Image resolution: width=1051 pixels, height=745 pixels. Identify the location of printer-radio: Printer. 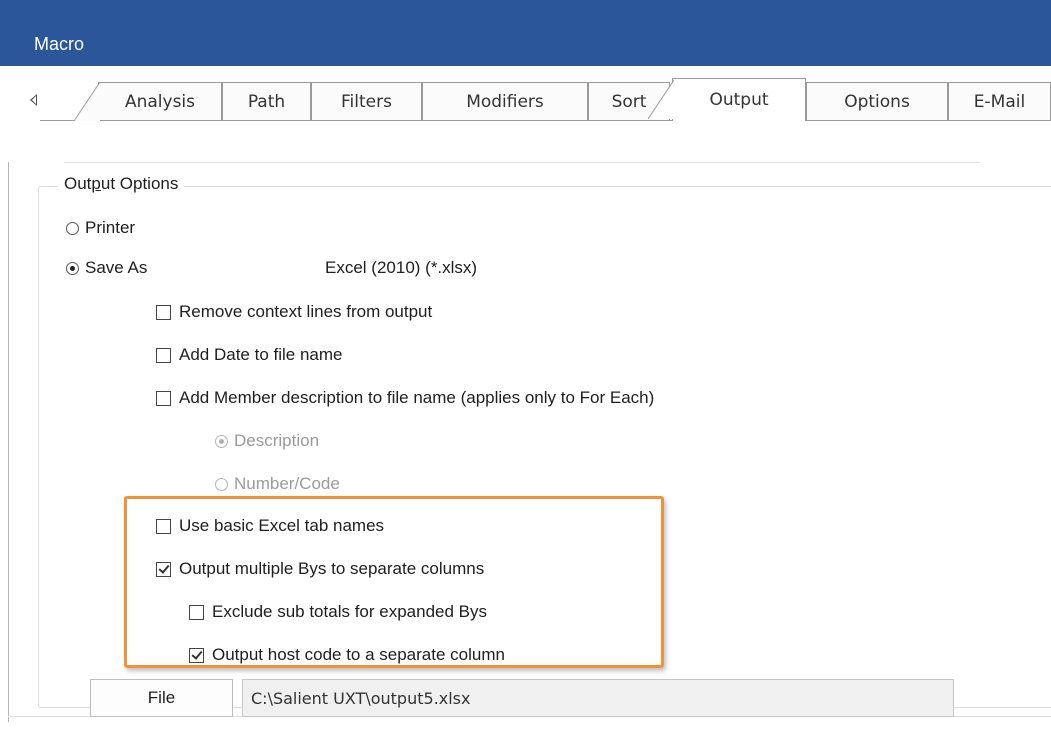
(100, 228).